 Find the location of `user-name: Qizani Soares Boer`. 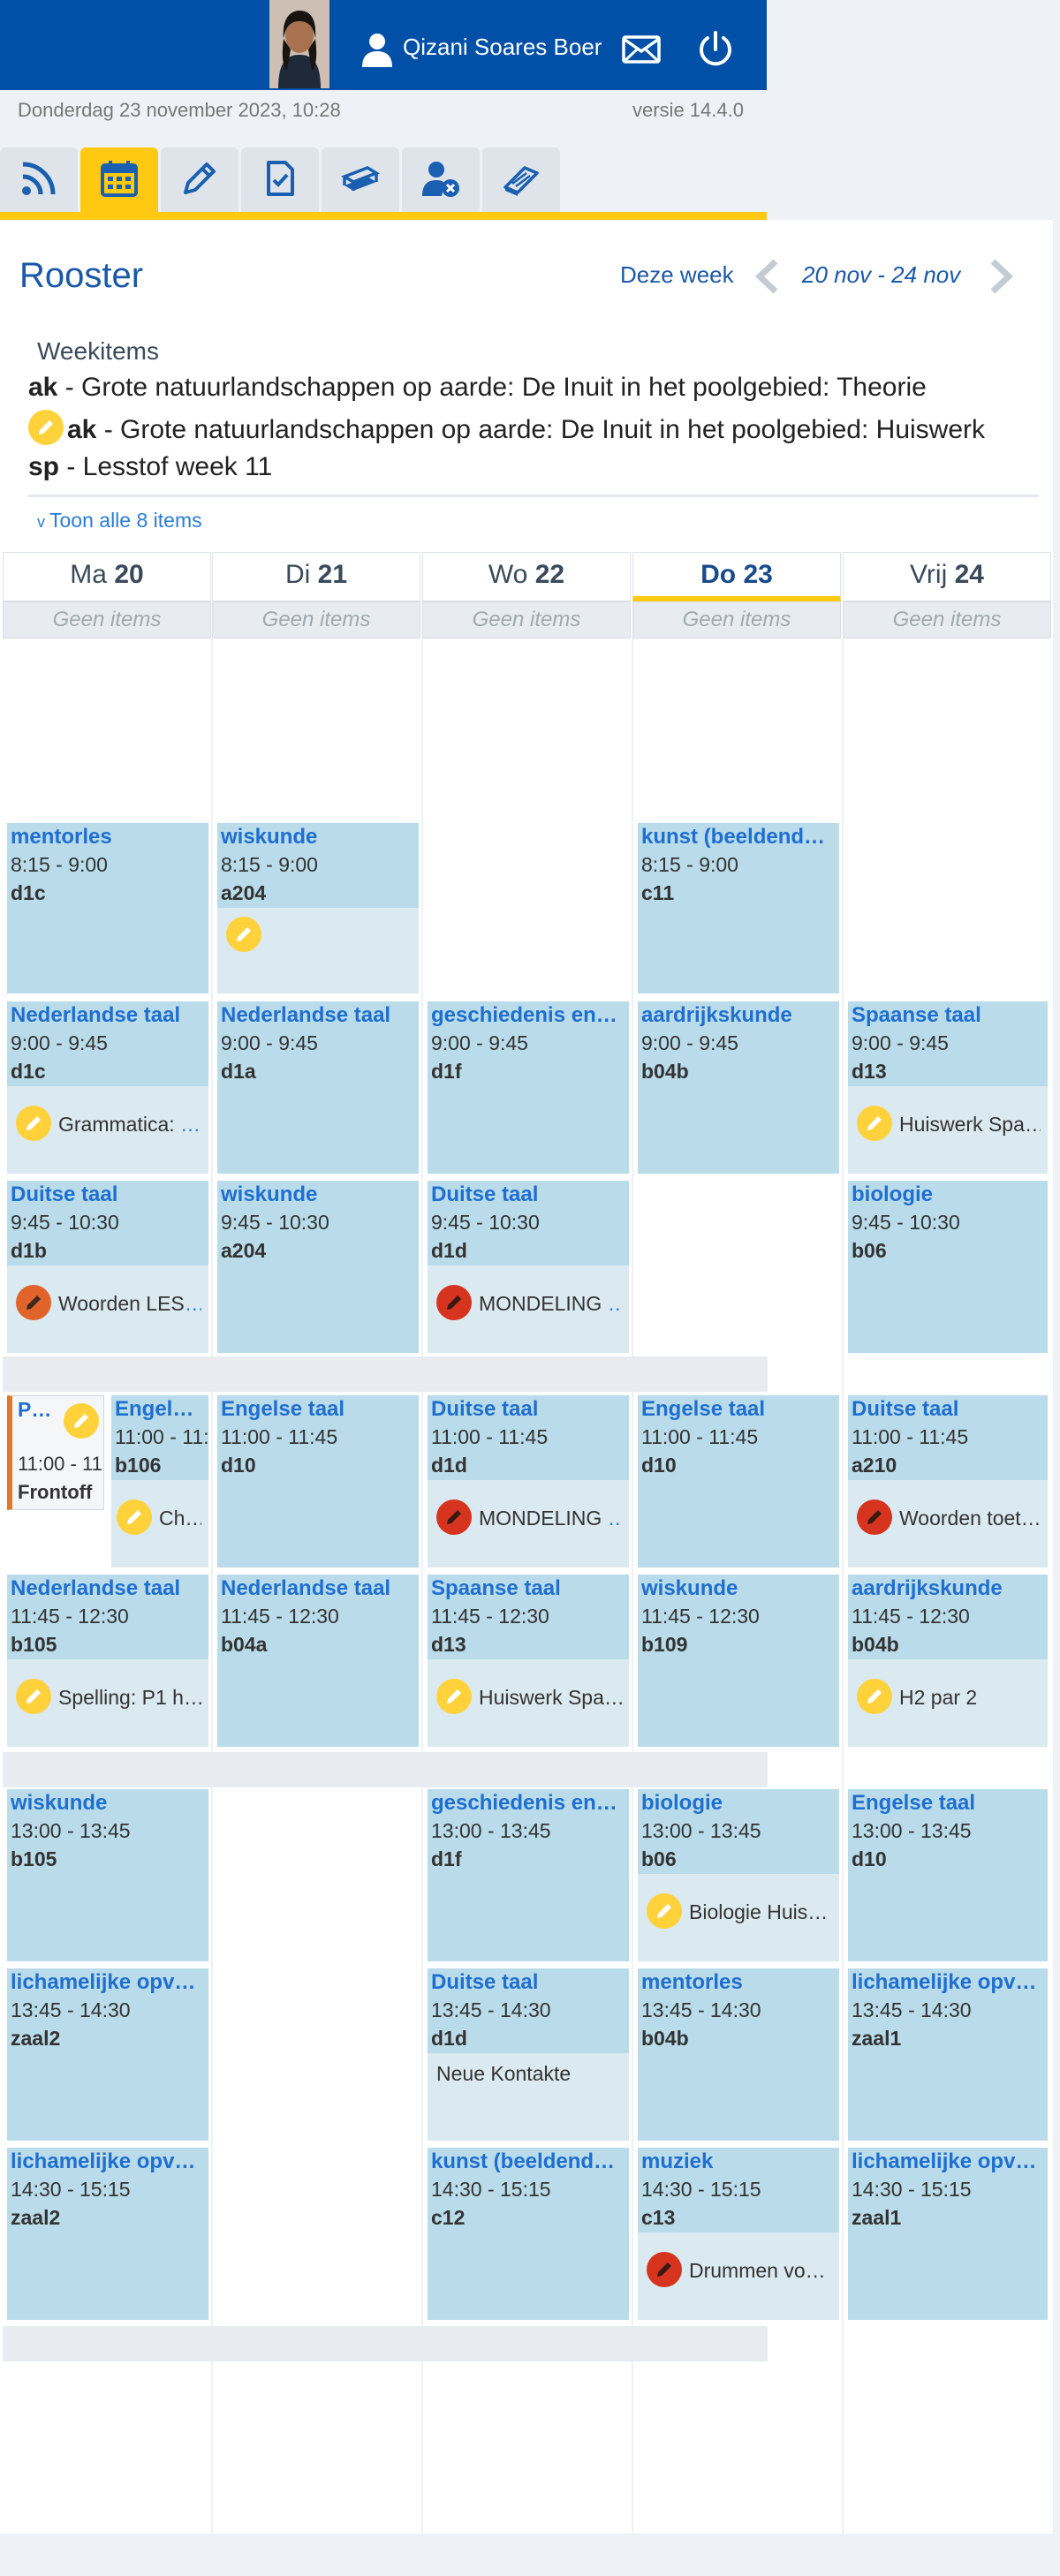

user-name: Qizani Soares Boer is located at coordinates (502, 47).